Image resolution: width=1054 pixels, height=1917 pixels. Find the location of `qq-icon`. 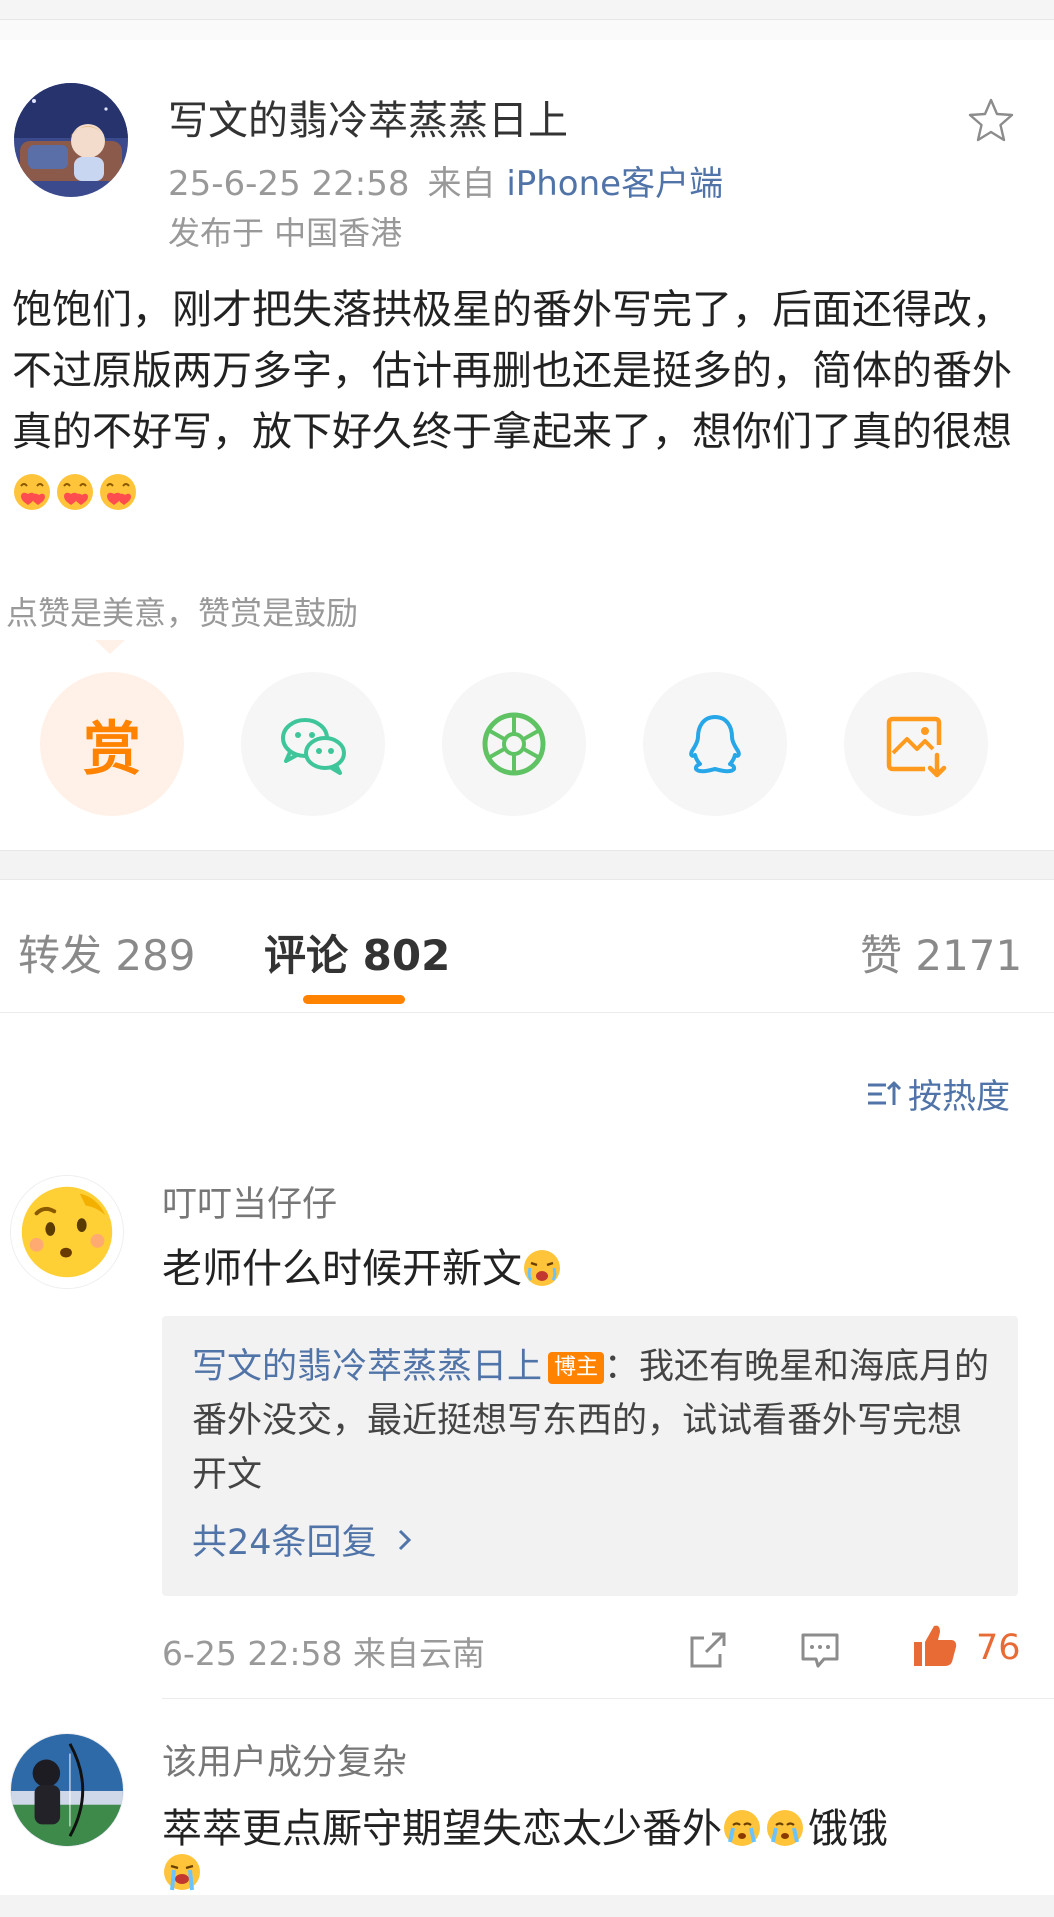

qq-icon is located at coordinates (715, 744).